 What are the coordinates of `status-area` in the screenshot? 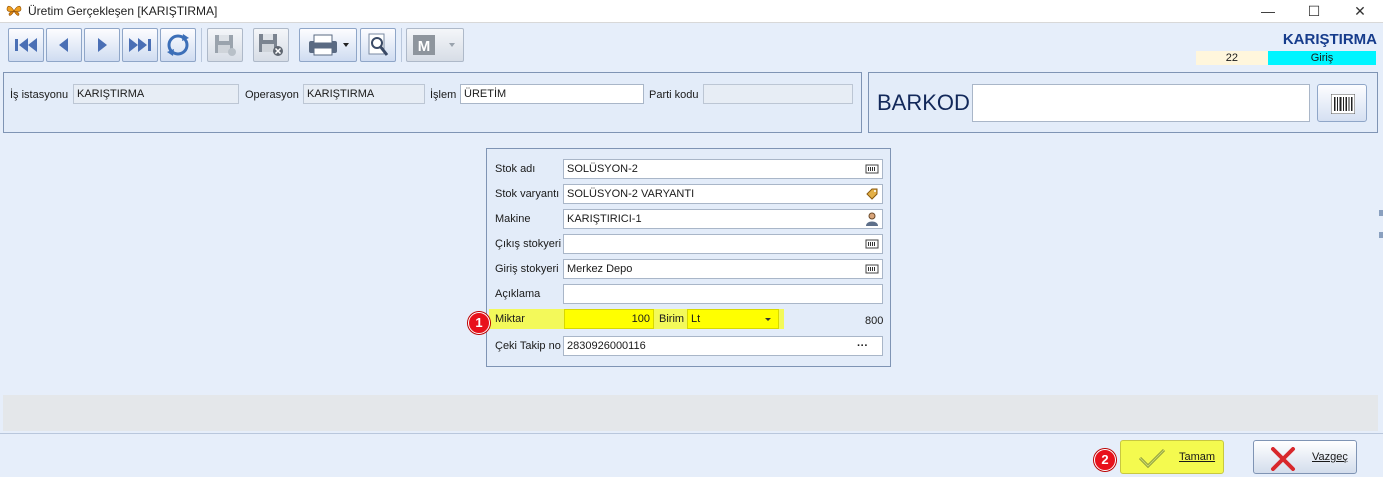 It's located at (690, 413).